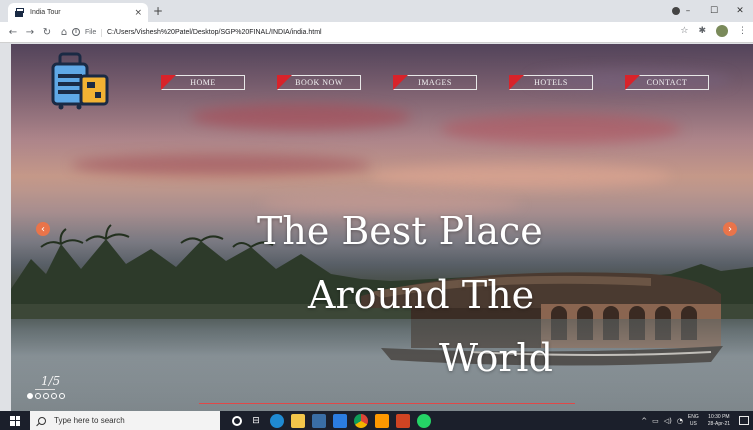 This screenshot has width=753, height=430. Describe the element at coordinates (713, 31) in the screenshot. I see `toolbar-actions: ☆ ✱ ⋮` at that location.